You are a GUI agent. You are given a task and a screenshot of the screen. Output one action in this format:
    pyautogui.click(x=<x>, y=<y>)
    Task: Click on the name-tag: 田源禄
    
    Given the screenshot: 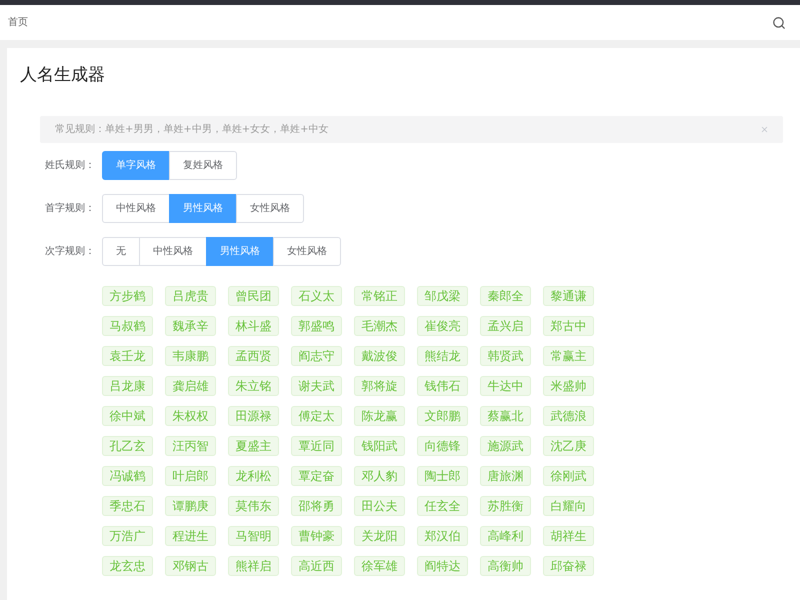 What is the action you would take?
    pyautogui.click(x=253, y=416)
    